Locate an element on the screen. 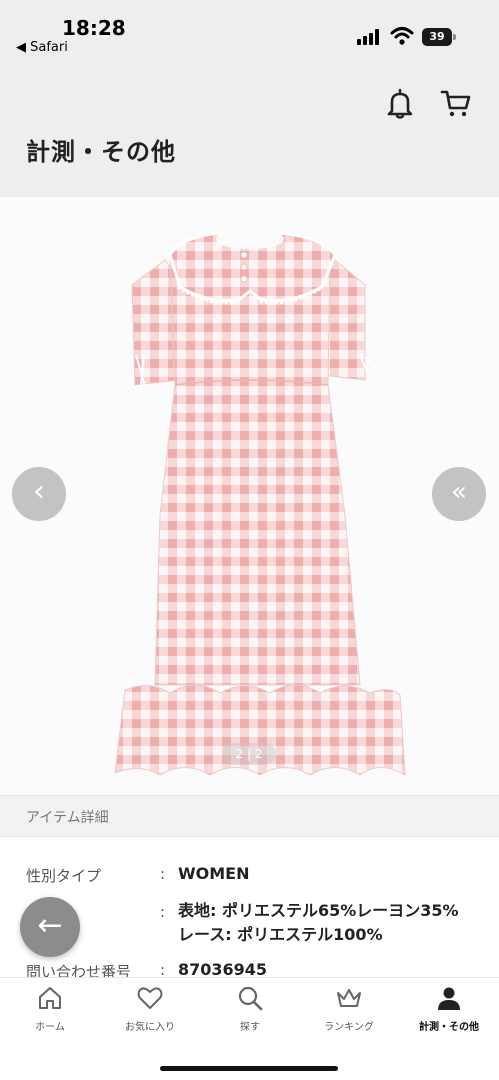 This screenshot has width=499, height=1080. tab-home-label: ホーム is located at coordinates (50, 1027).